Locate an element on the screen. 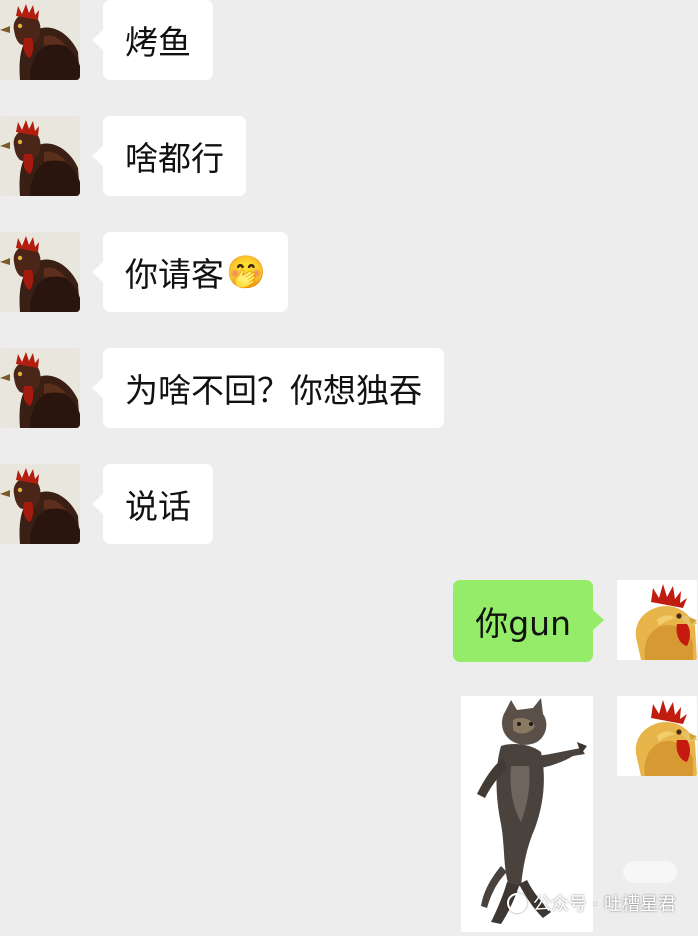 The image size is (698, 936). message-text: 啥都行 is located at coordinates (174, 158).